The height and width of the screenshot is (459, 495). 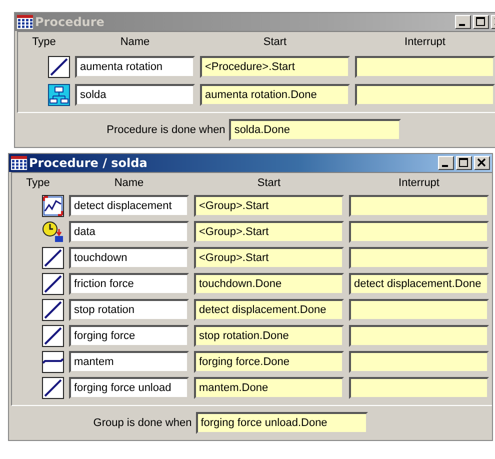 What do you see at coordinates (53, 206) in the screenshot?
I see `graph-icon` at bounding box center [53, 206].